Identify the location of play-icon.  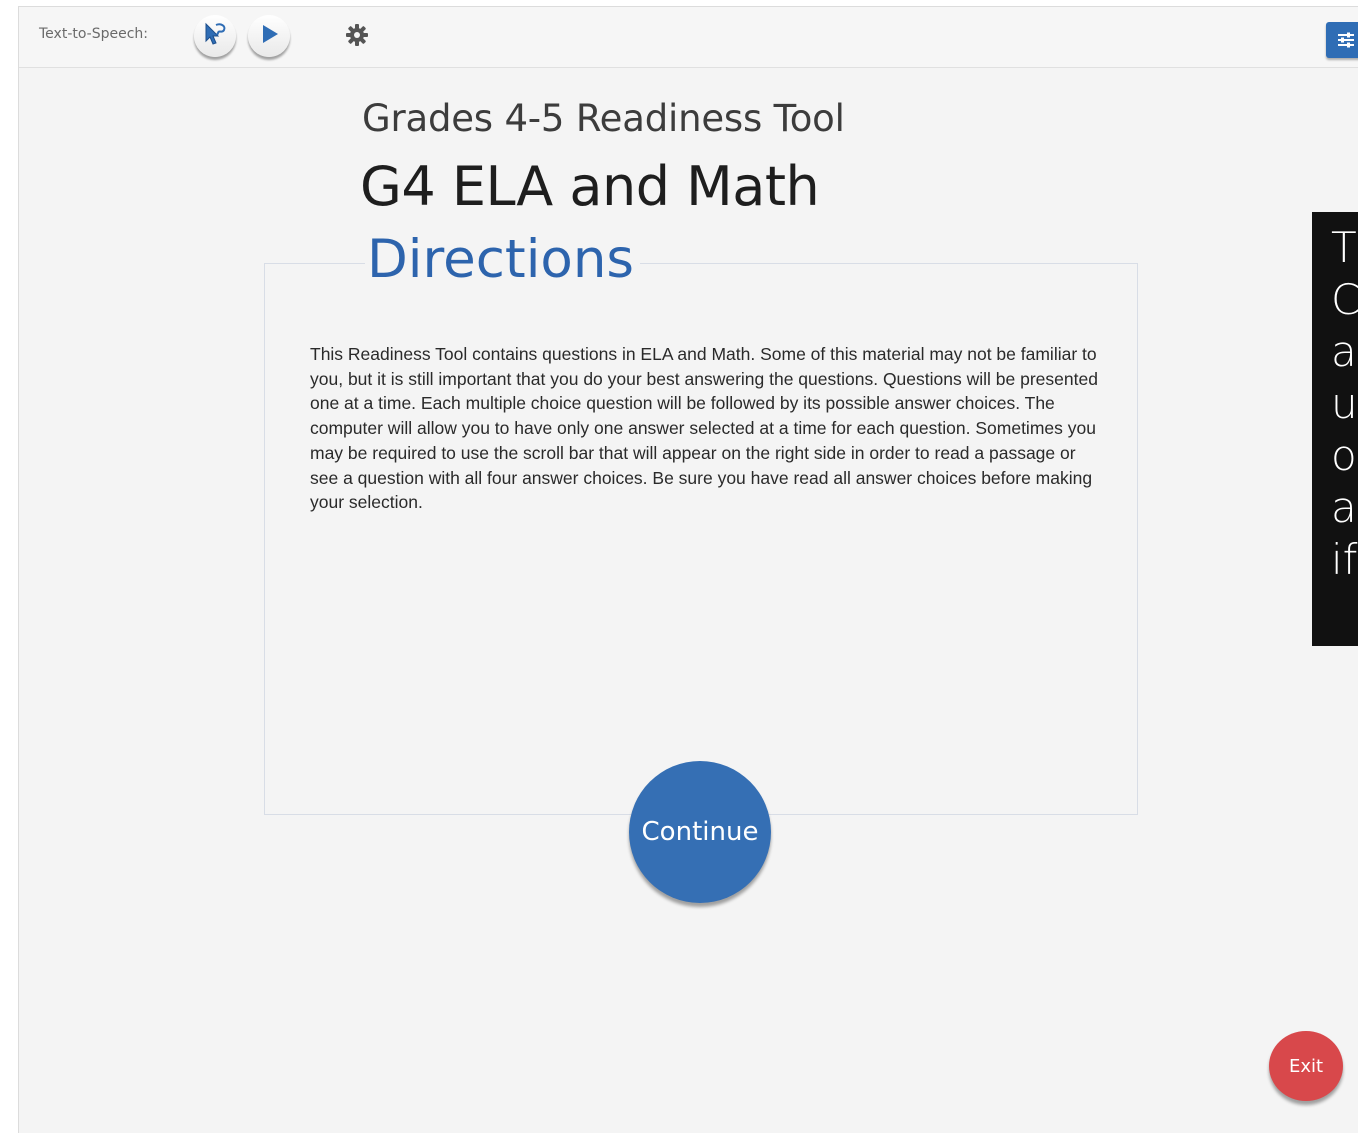
(269, 36).